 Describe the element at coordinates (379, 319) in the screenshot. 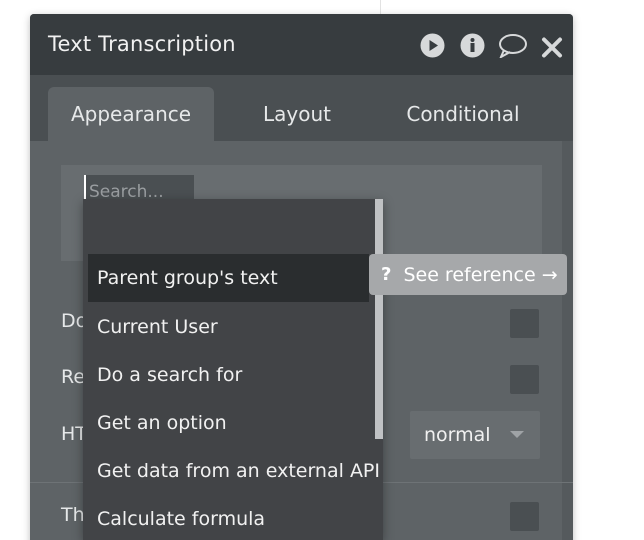

I see `dropdown-scrollbar` at that location.